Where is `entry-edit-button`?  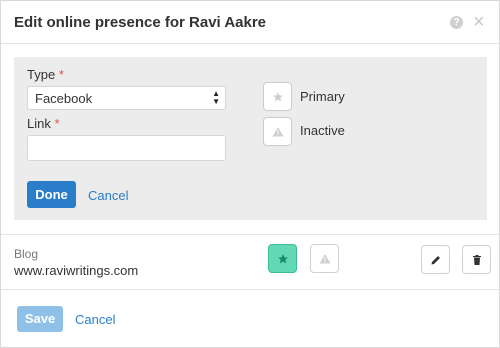 entry-edit-button is located at coordinates (435, 259).